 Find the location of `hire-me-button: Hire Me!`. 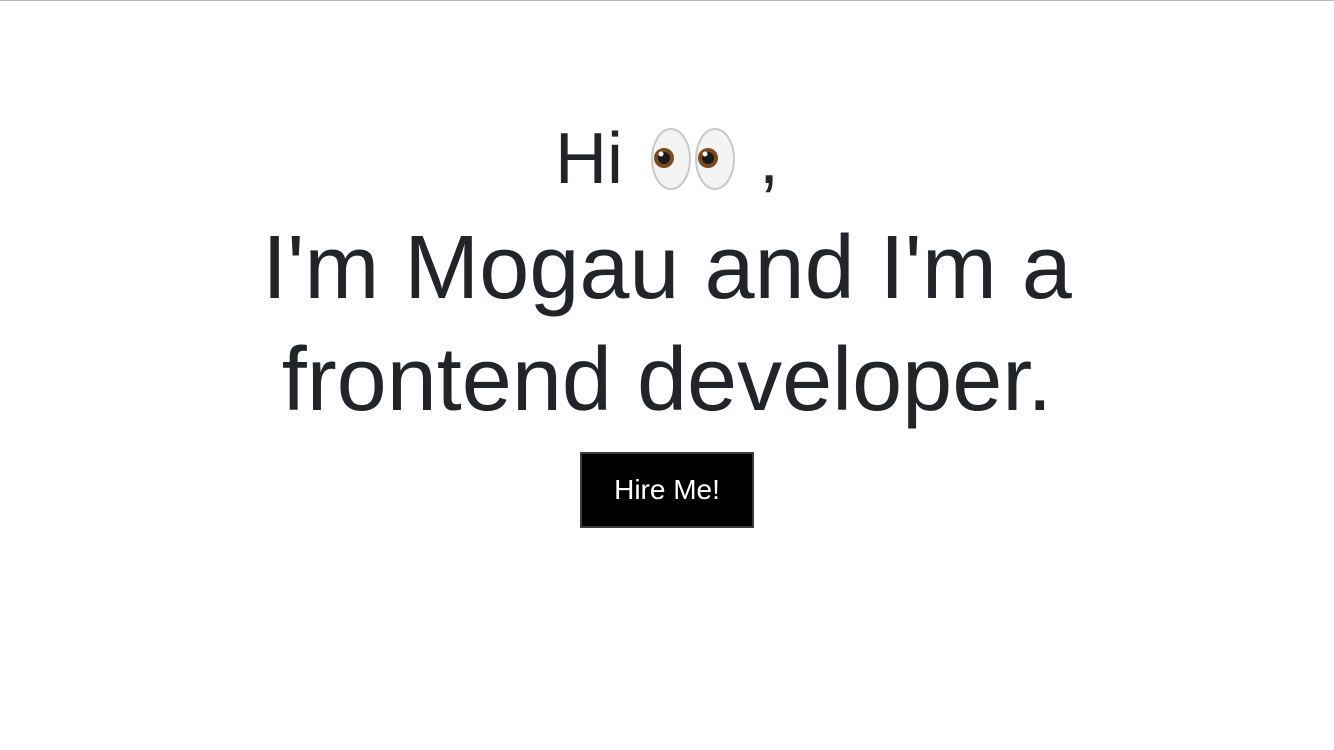

hire-me-button: Hire Me! is located at coordinates (667, 490).